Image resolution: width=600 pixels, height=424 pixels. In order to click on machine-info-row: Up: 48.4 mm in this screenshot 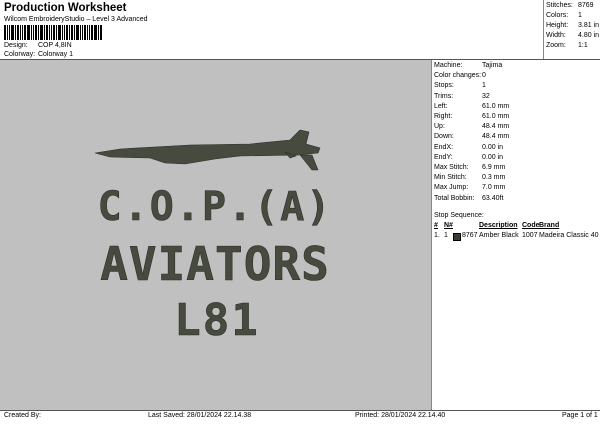, I will do `click(472, 127)`.